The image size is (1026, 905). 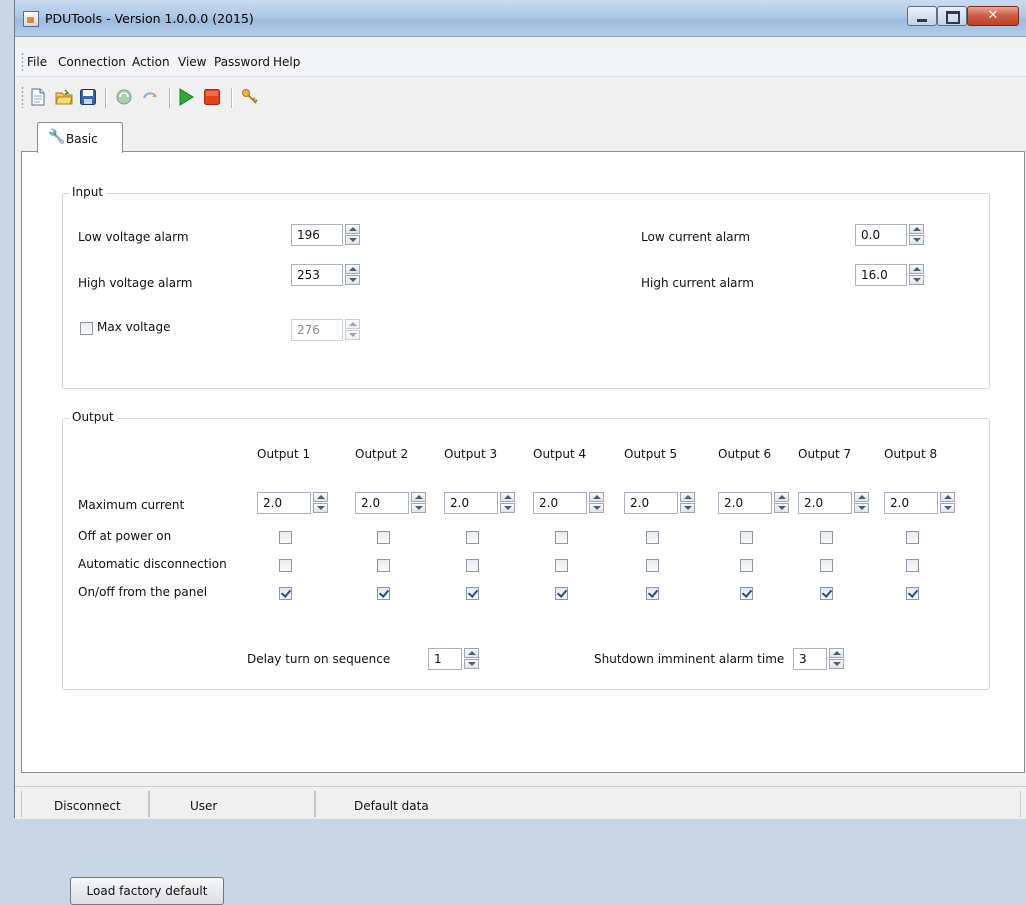 I want to click on keys-icon, so click(x=250, y=97).